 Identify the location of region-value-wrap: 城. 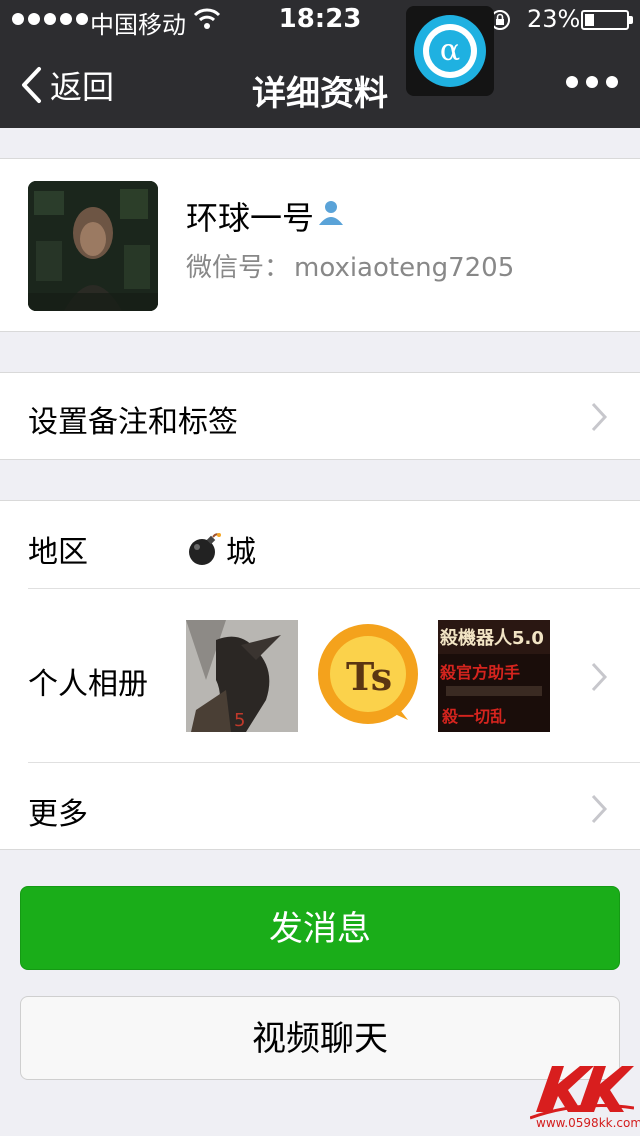
(221, 549).